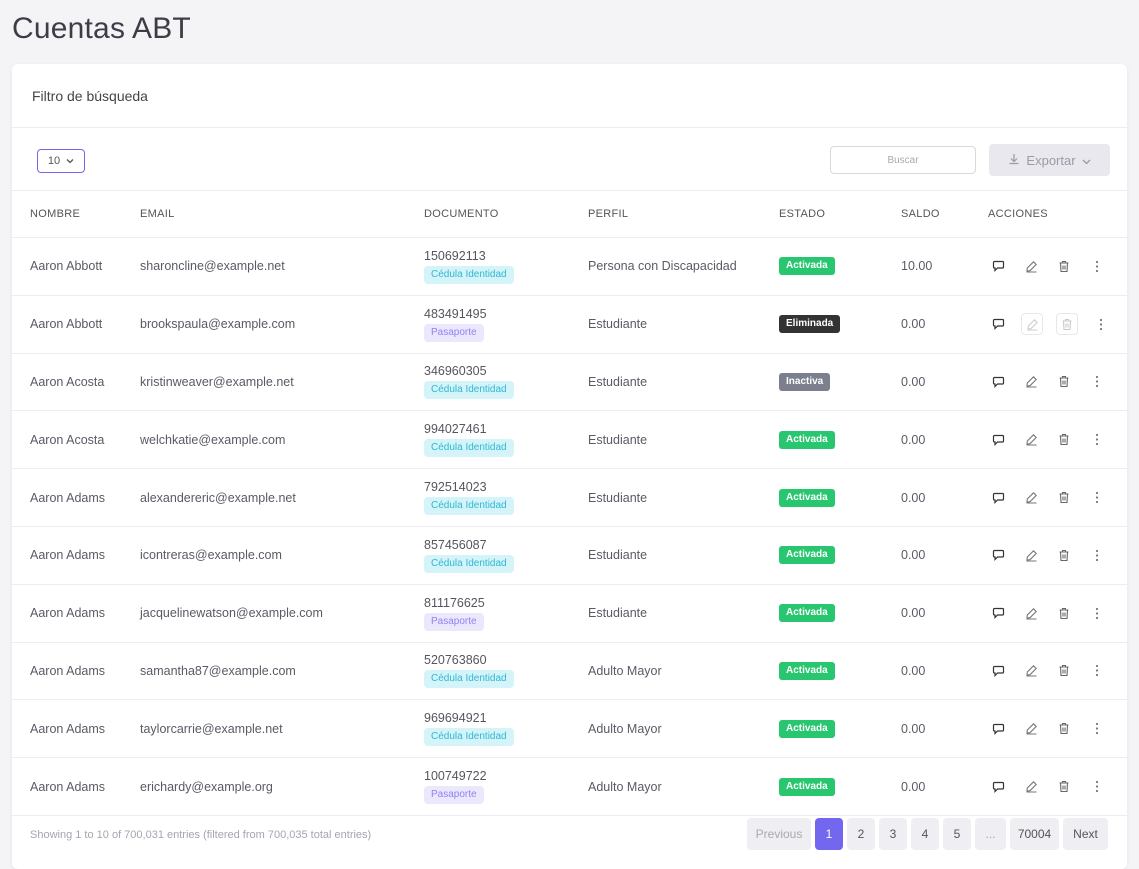  Describe the element at coordinates (506, 214) in the screenshot. I see `column-header-documento: DOCUMENTO` at that location.